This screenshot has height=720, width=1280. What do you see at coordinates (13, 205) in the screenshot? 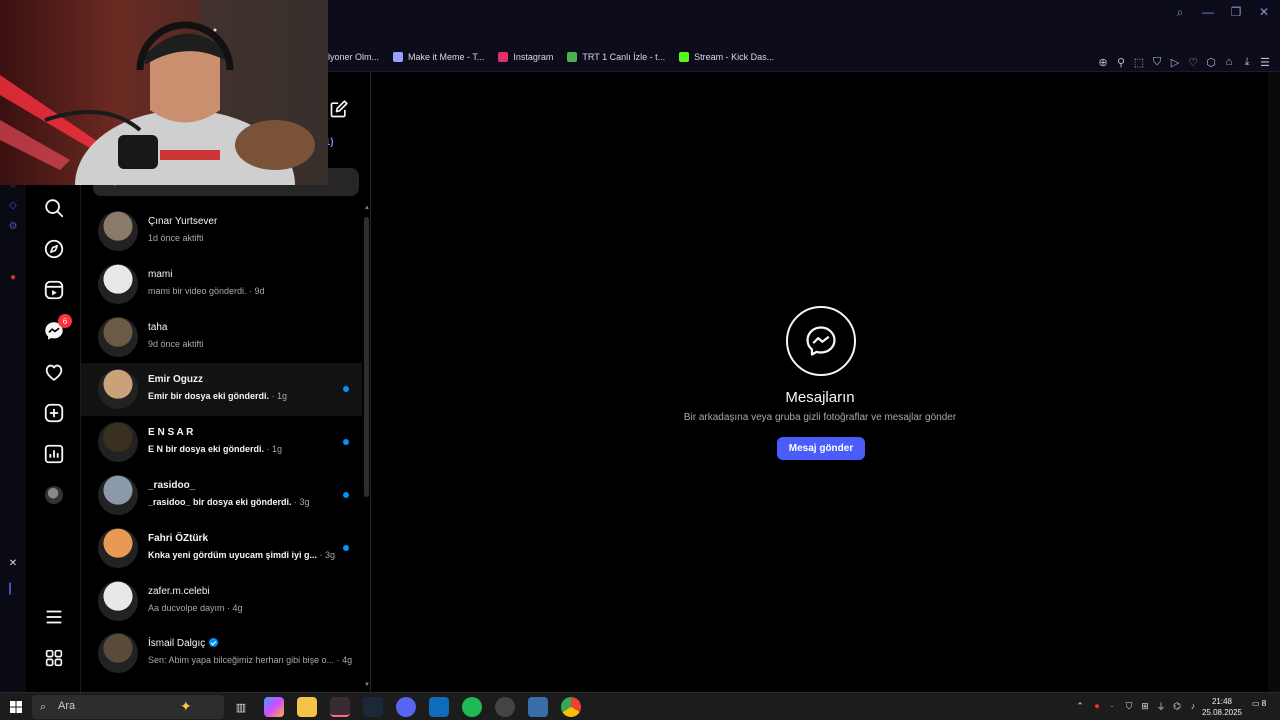
I see `sidebar-puzzle-icon: ◇` at bounding box center [13, 205].